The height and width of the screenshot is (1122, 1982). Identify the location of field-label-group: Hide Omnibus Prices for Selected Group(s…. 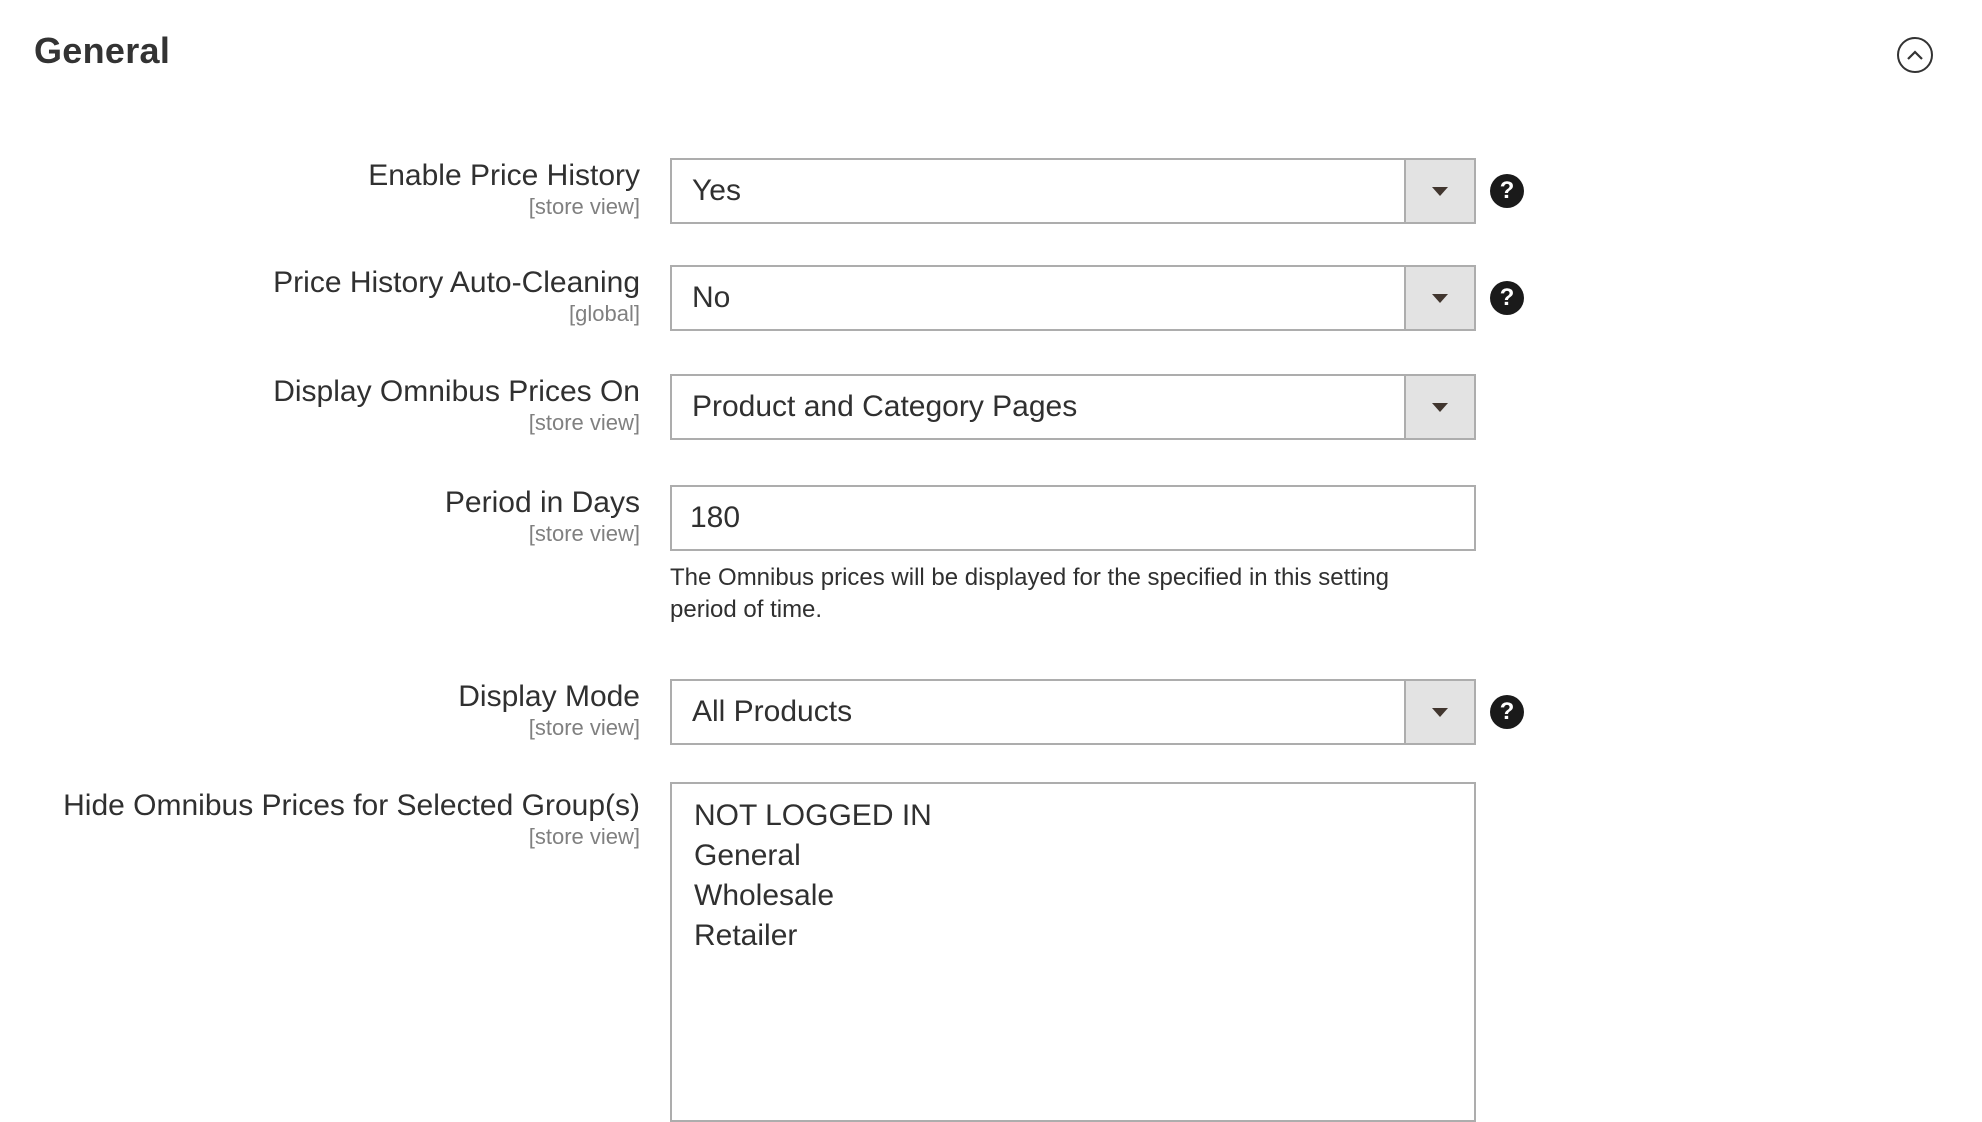
(320, 819).